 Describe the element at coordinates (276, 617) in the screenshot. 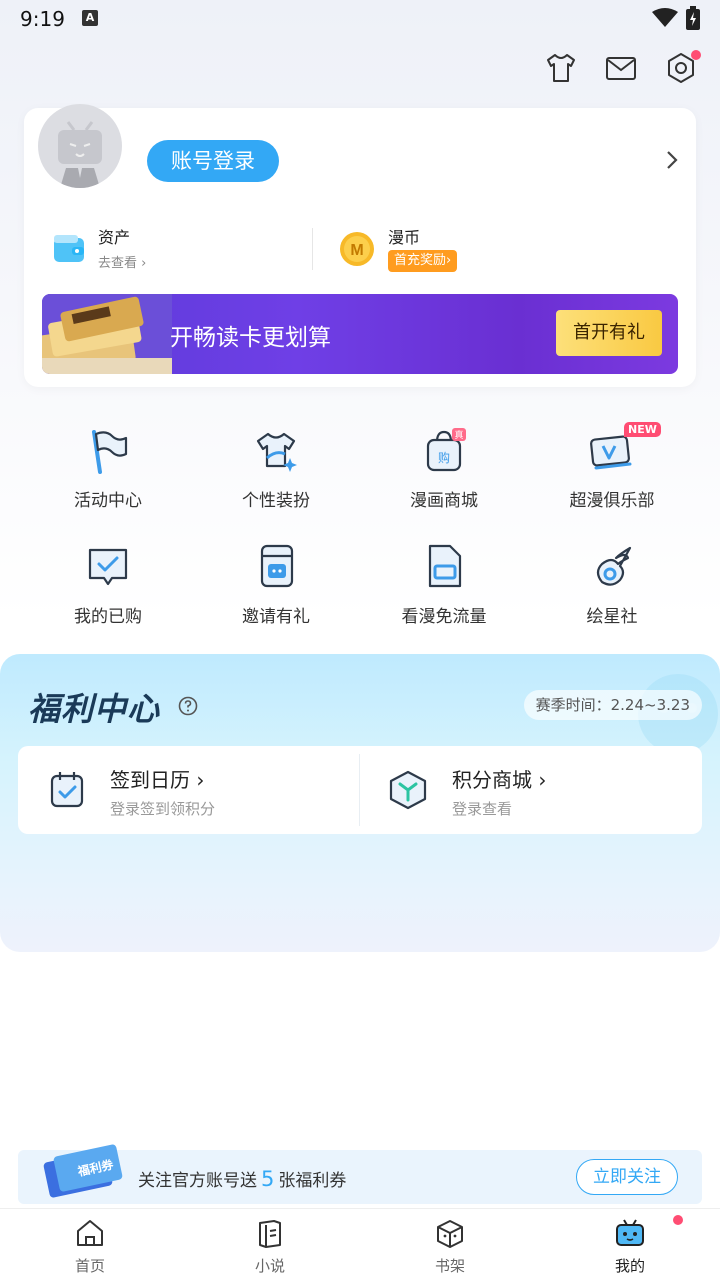

I see `grid-label: 邀请有礼` at that location.